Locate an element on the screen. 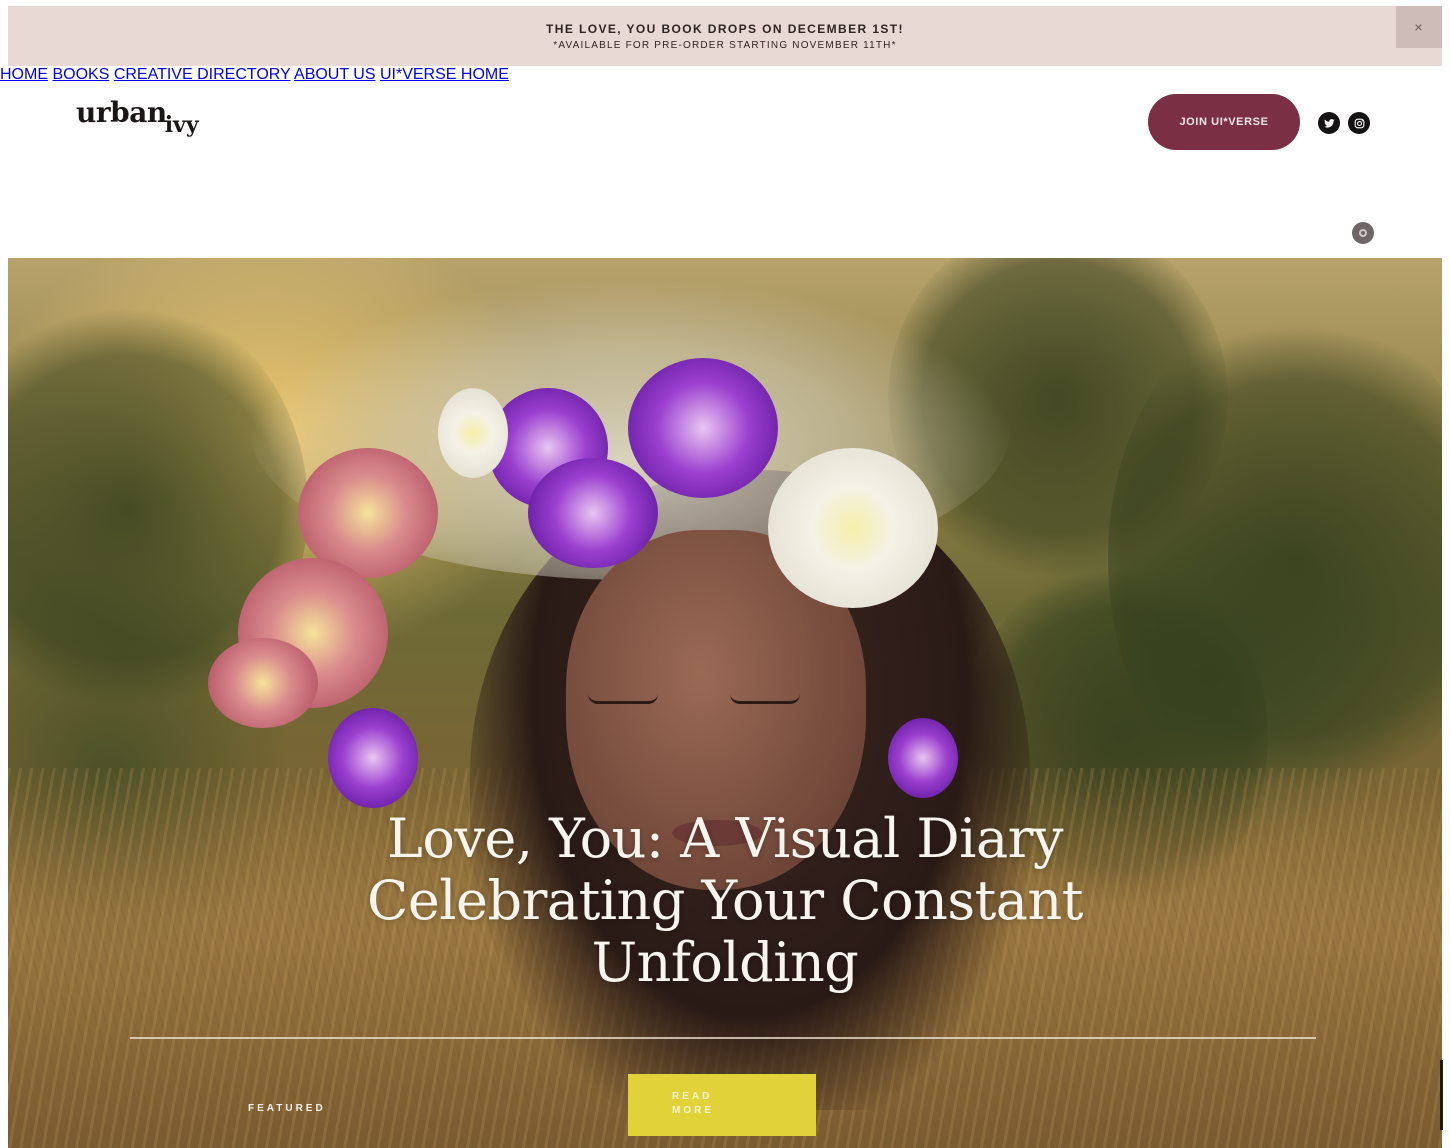 Image resolution: width=1450 pixels, height=1148 pixels. nav-item-home: HOME is located at coordinates (24, 74).